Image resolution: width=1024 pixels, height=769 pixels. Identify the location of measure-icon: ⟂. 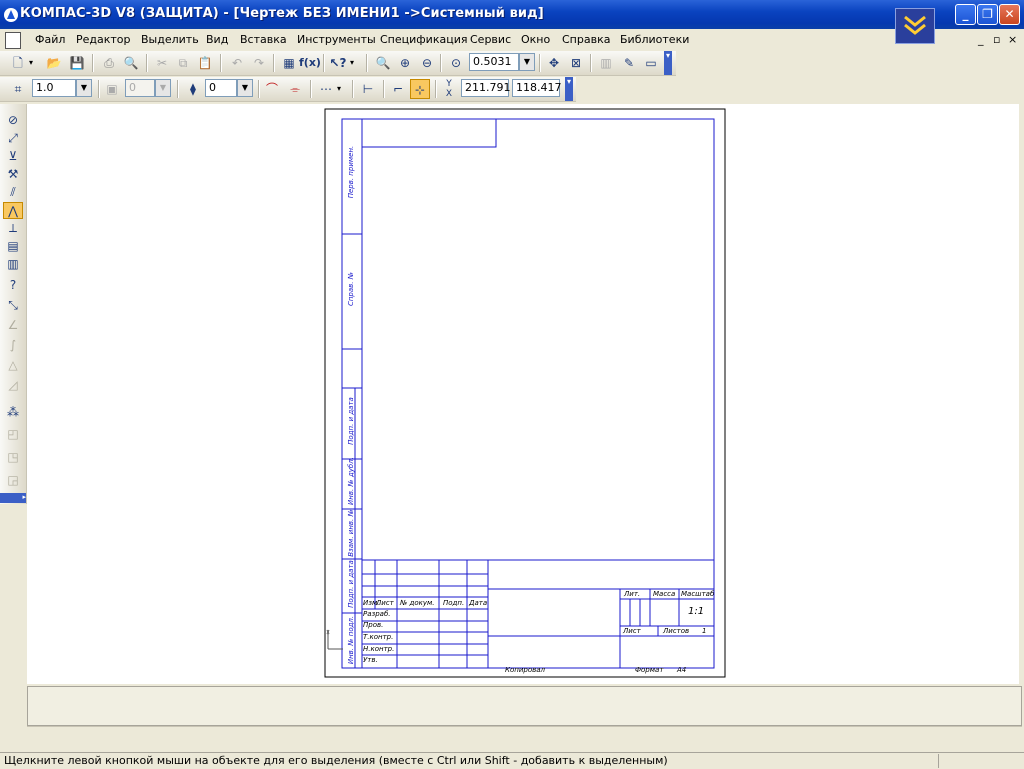
(13, 228).